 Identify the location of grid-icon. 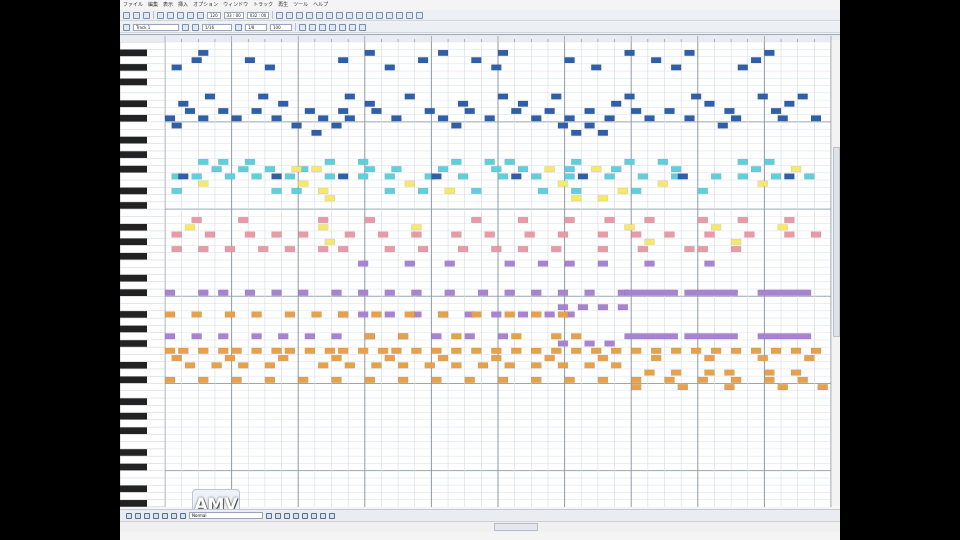
(380, 15).